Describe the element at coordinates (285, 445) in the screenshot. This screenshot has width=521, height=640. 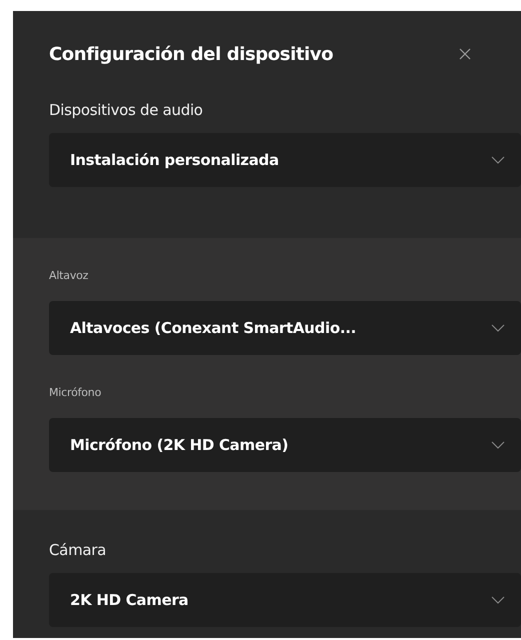
I see `dropdown-field: Micrófono (2K HD Camera)` at that location.